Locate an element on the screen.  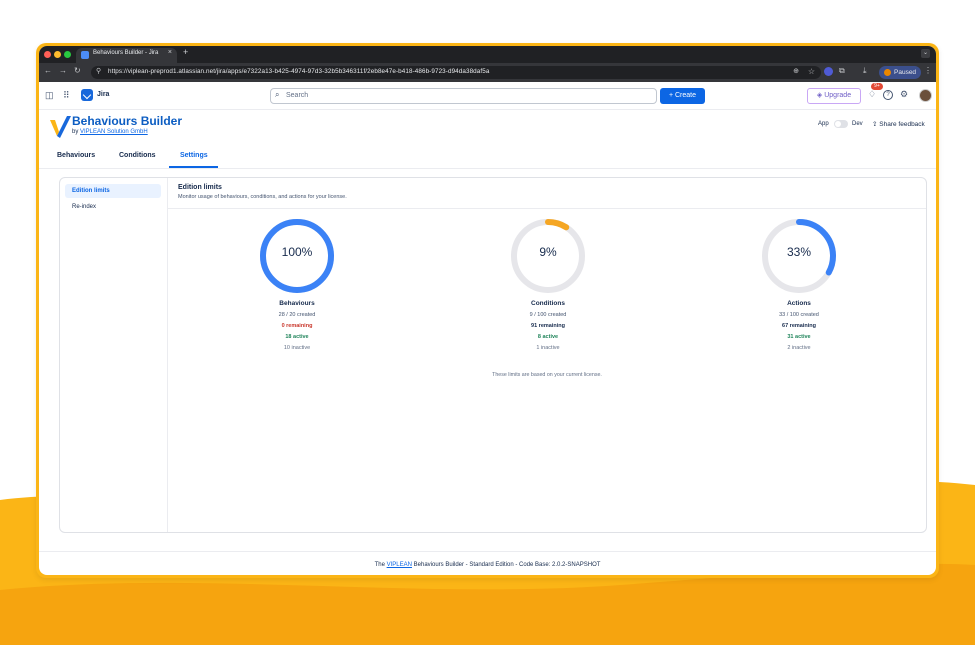
browser-tab: Behaviours Builder - Jira × is located at coordinates (126, 55).